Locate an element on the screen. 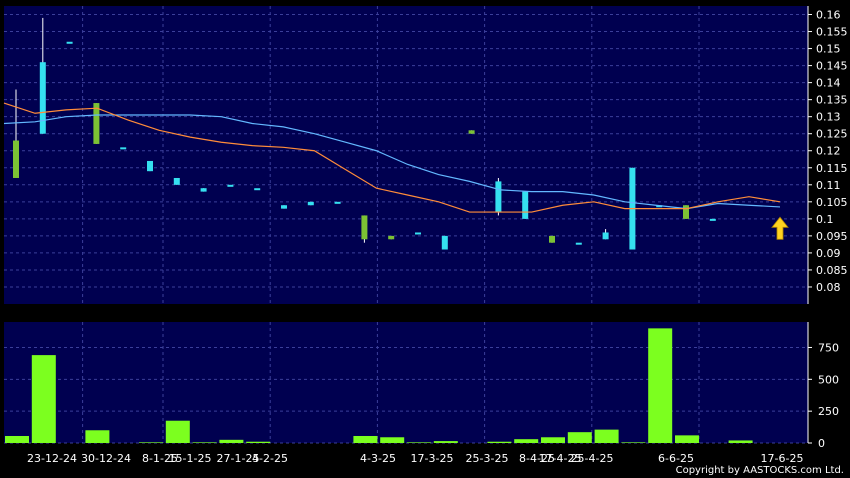 The width and height of the screenshot is (850, 478). copyright-text: Copyright by AASTOCKS.com Ltd. is located at coordinates (759, 470).